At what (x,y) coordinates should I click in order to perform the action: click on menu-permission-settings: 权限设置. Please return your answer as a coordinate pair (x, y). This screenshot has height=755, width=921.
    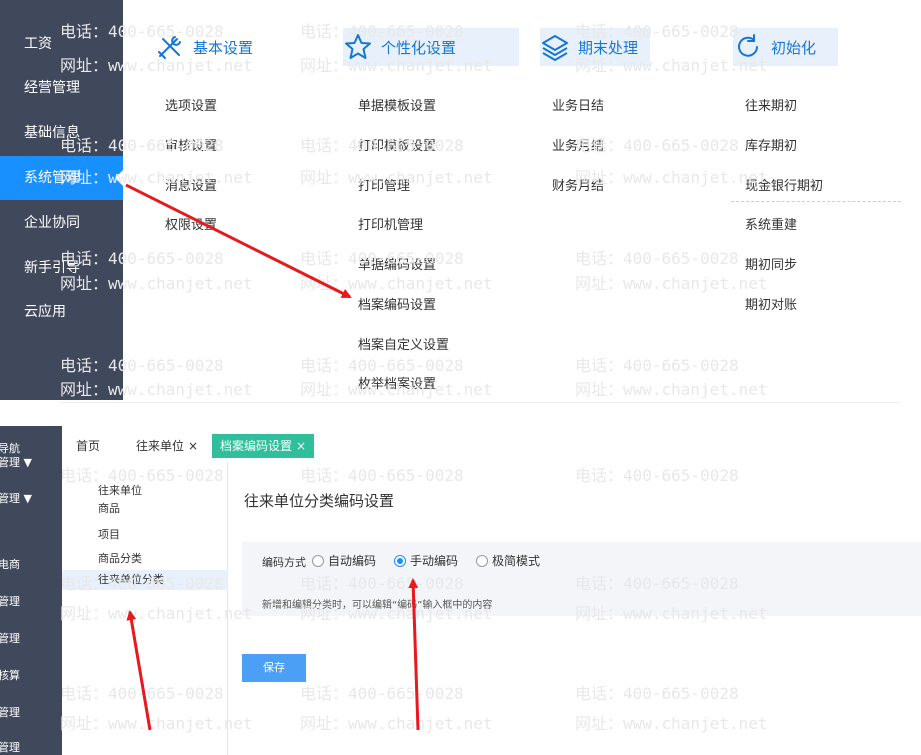
    Looking at the image, I should click on (191, 223).